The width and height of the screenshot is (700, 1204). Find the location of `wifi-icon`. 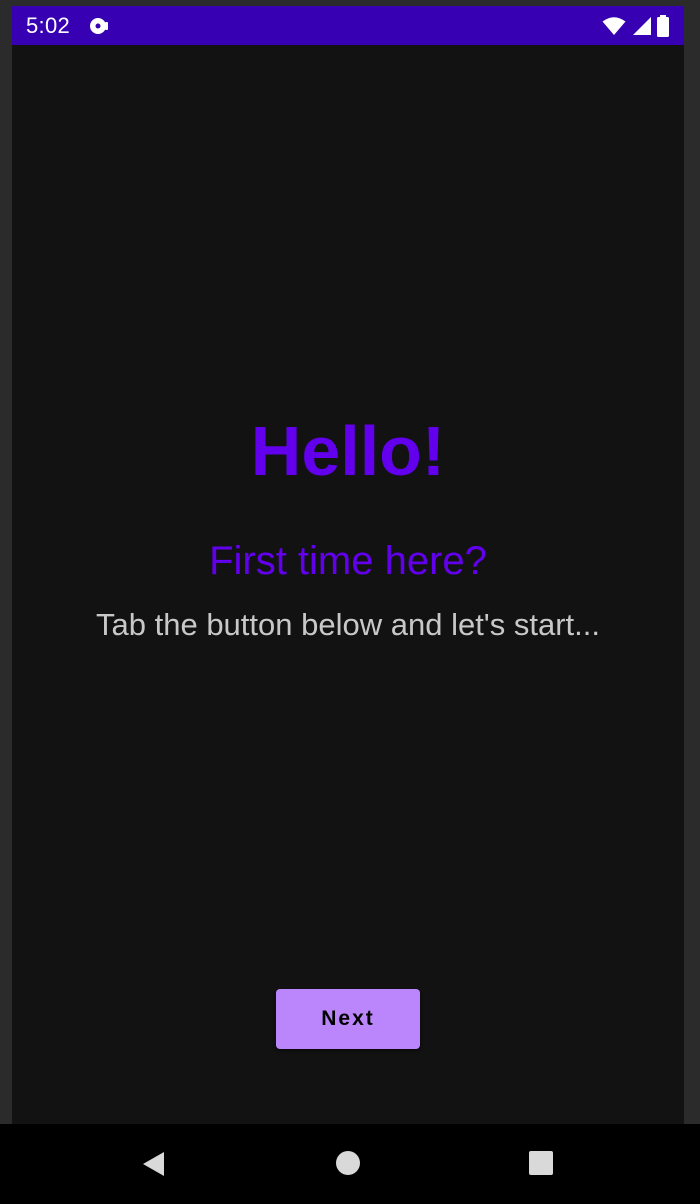

wifi-icon is located at coordinates (614, 26).